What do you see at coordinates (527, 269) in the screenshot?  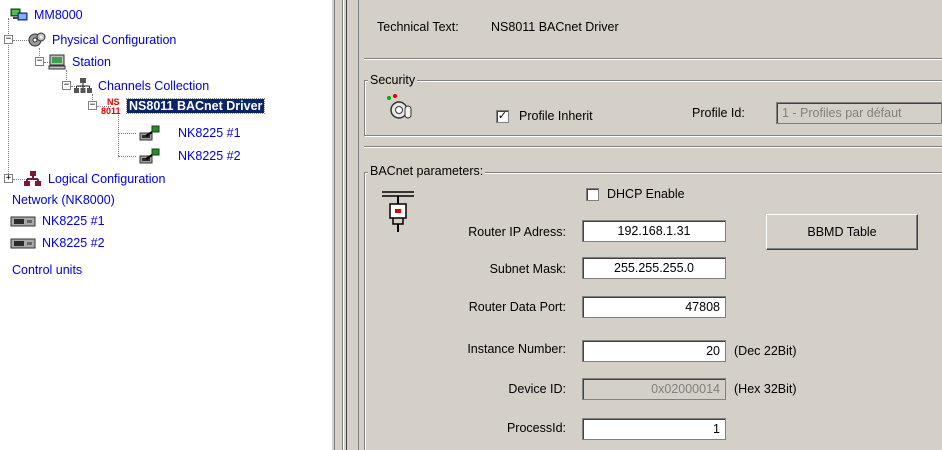 I see `subnet-mask-label: Subnet Mask:` at bounding box center [527, 269].